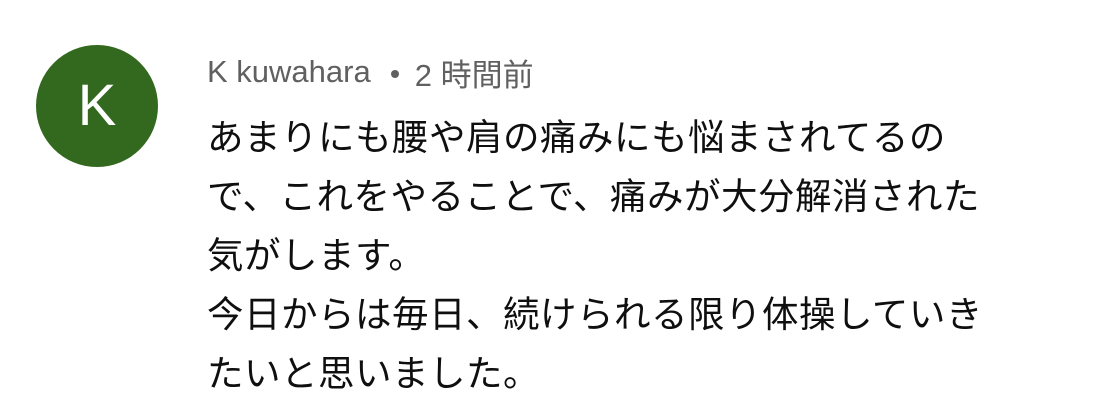  Describe the element at coordinates (289, 72) in the screenshot. I see `author-name: K kuwahara` at that location.